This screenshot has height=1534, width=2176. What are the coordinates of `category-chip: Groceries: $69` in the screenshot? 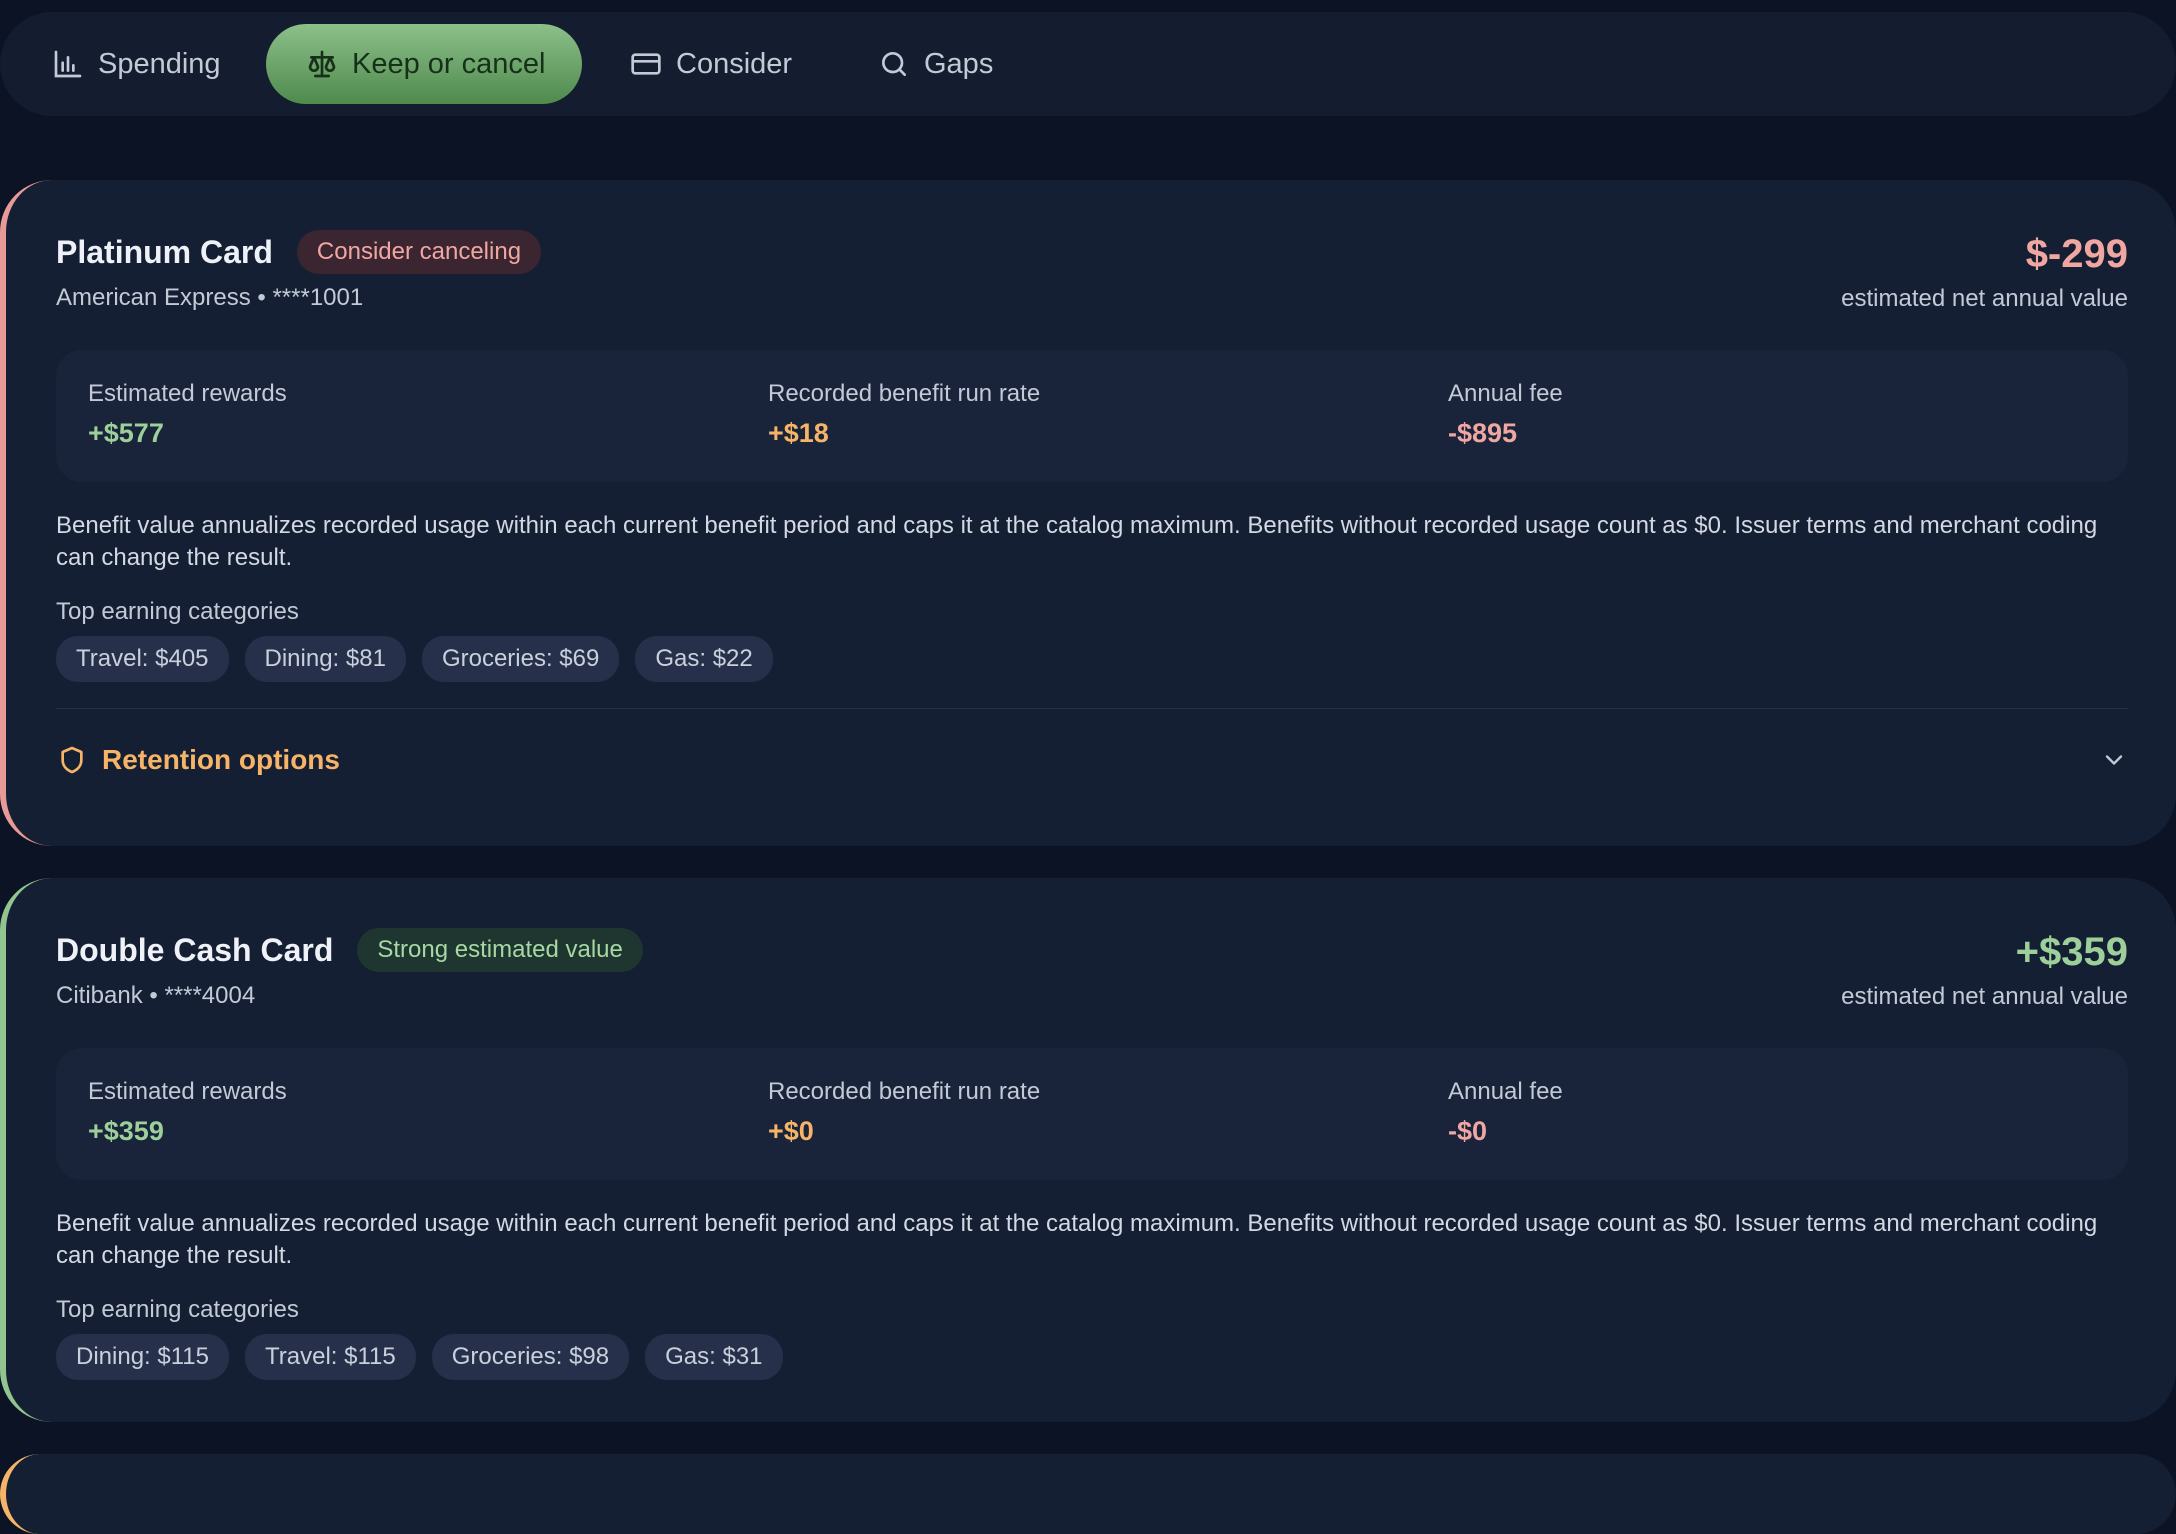 It's located at (520, 659).